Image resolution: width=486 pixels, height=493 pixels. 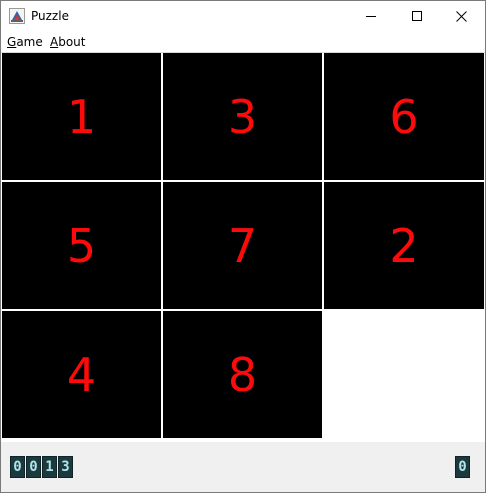 I want to click on window-title: Puzzle, so click(x=50, y=16).